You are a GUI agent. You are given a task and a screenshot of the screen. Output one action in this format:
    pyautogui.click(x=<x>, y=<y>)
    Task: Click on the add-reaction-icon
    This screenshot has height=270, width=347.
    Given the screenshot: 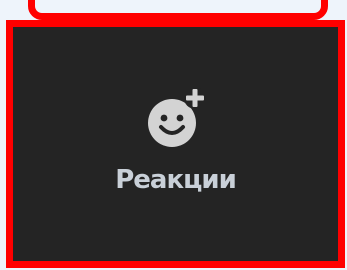 What is the action you would take?
    pyautogui.click(x=176, y=119)
    